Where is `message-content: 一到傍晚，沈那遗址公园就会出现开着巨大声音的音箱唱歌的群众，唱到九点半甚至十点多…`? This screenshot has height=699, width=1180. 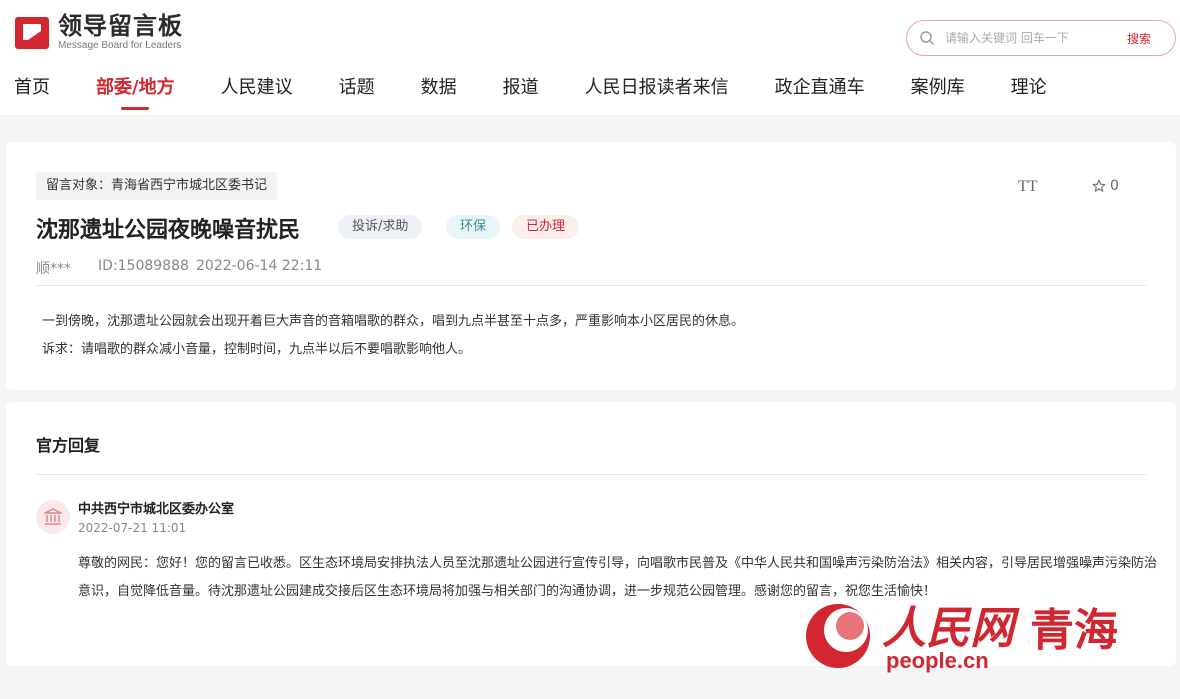 message-content: 一到傍晚，沈那遗址公园就会出现开着巨大声音的音箱唱歌的群众，唱到九点半甚至十点多… is located at coordinates (592, 336).